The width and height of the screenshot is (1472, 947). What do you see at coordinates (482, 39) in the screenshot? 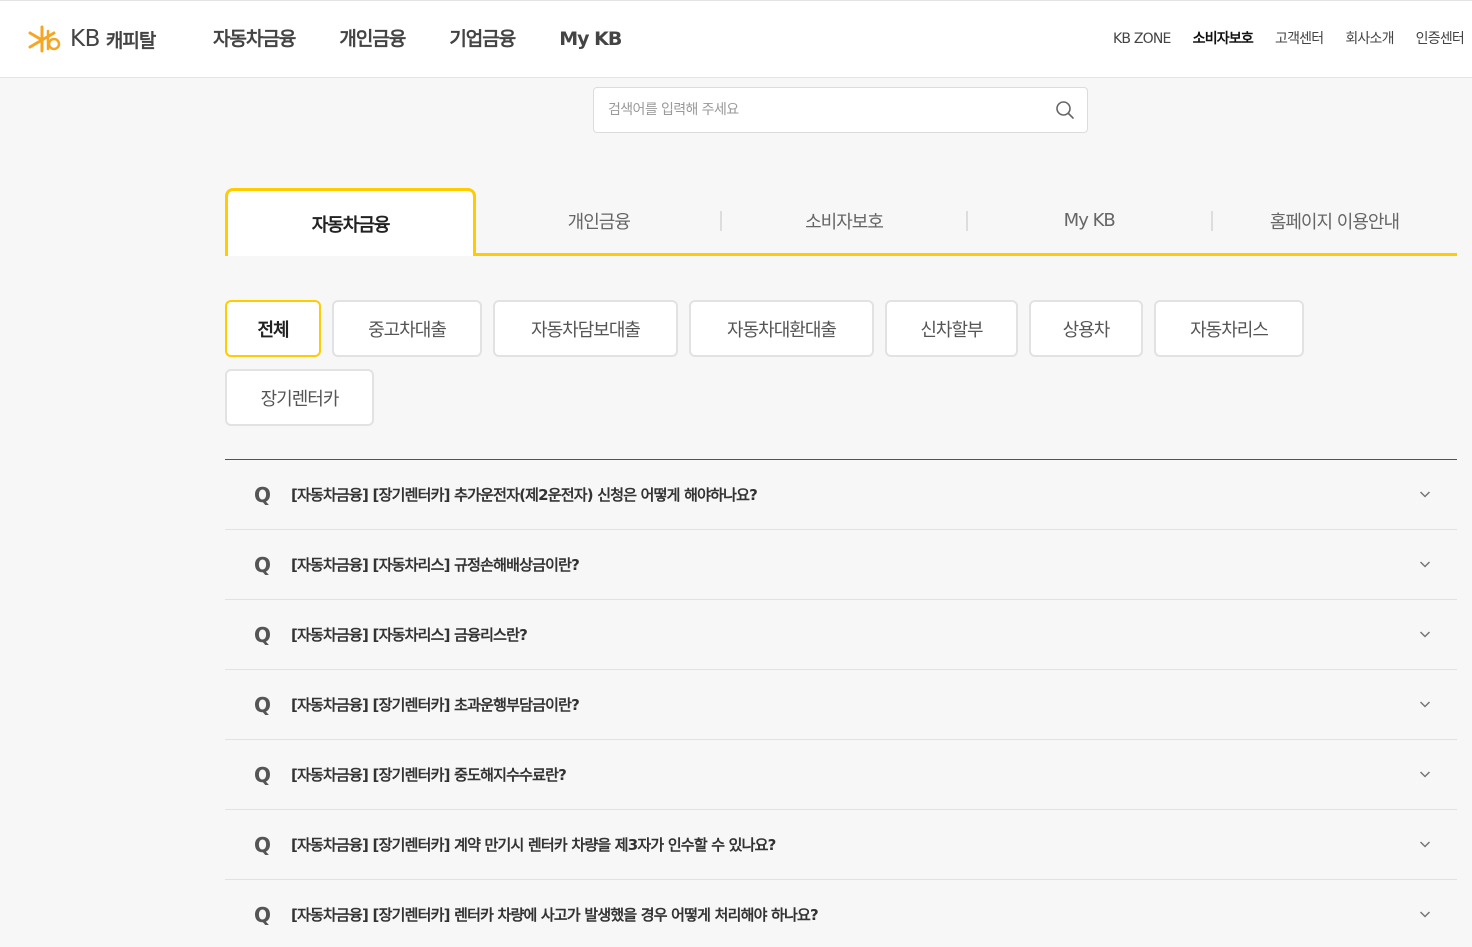
I see `gnb-corporate-finance: 기업금융` at bounding box center [482, 39].